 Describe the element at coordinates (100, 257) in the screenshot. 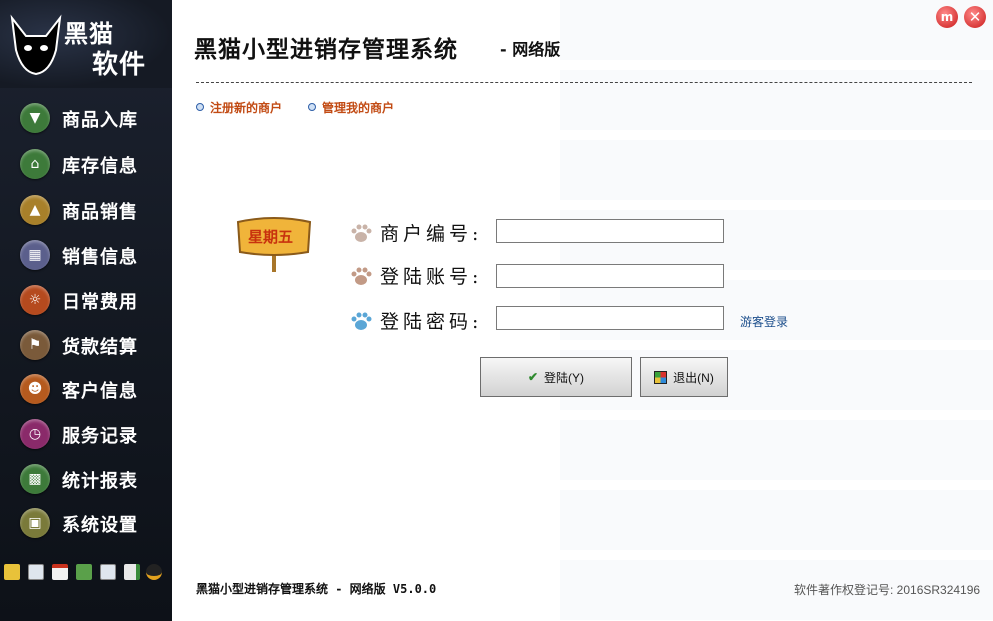

I see `sidebar-item-label: 销售信息` at that location.